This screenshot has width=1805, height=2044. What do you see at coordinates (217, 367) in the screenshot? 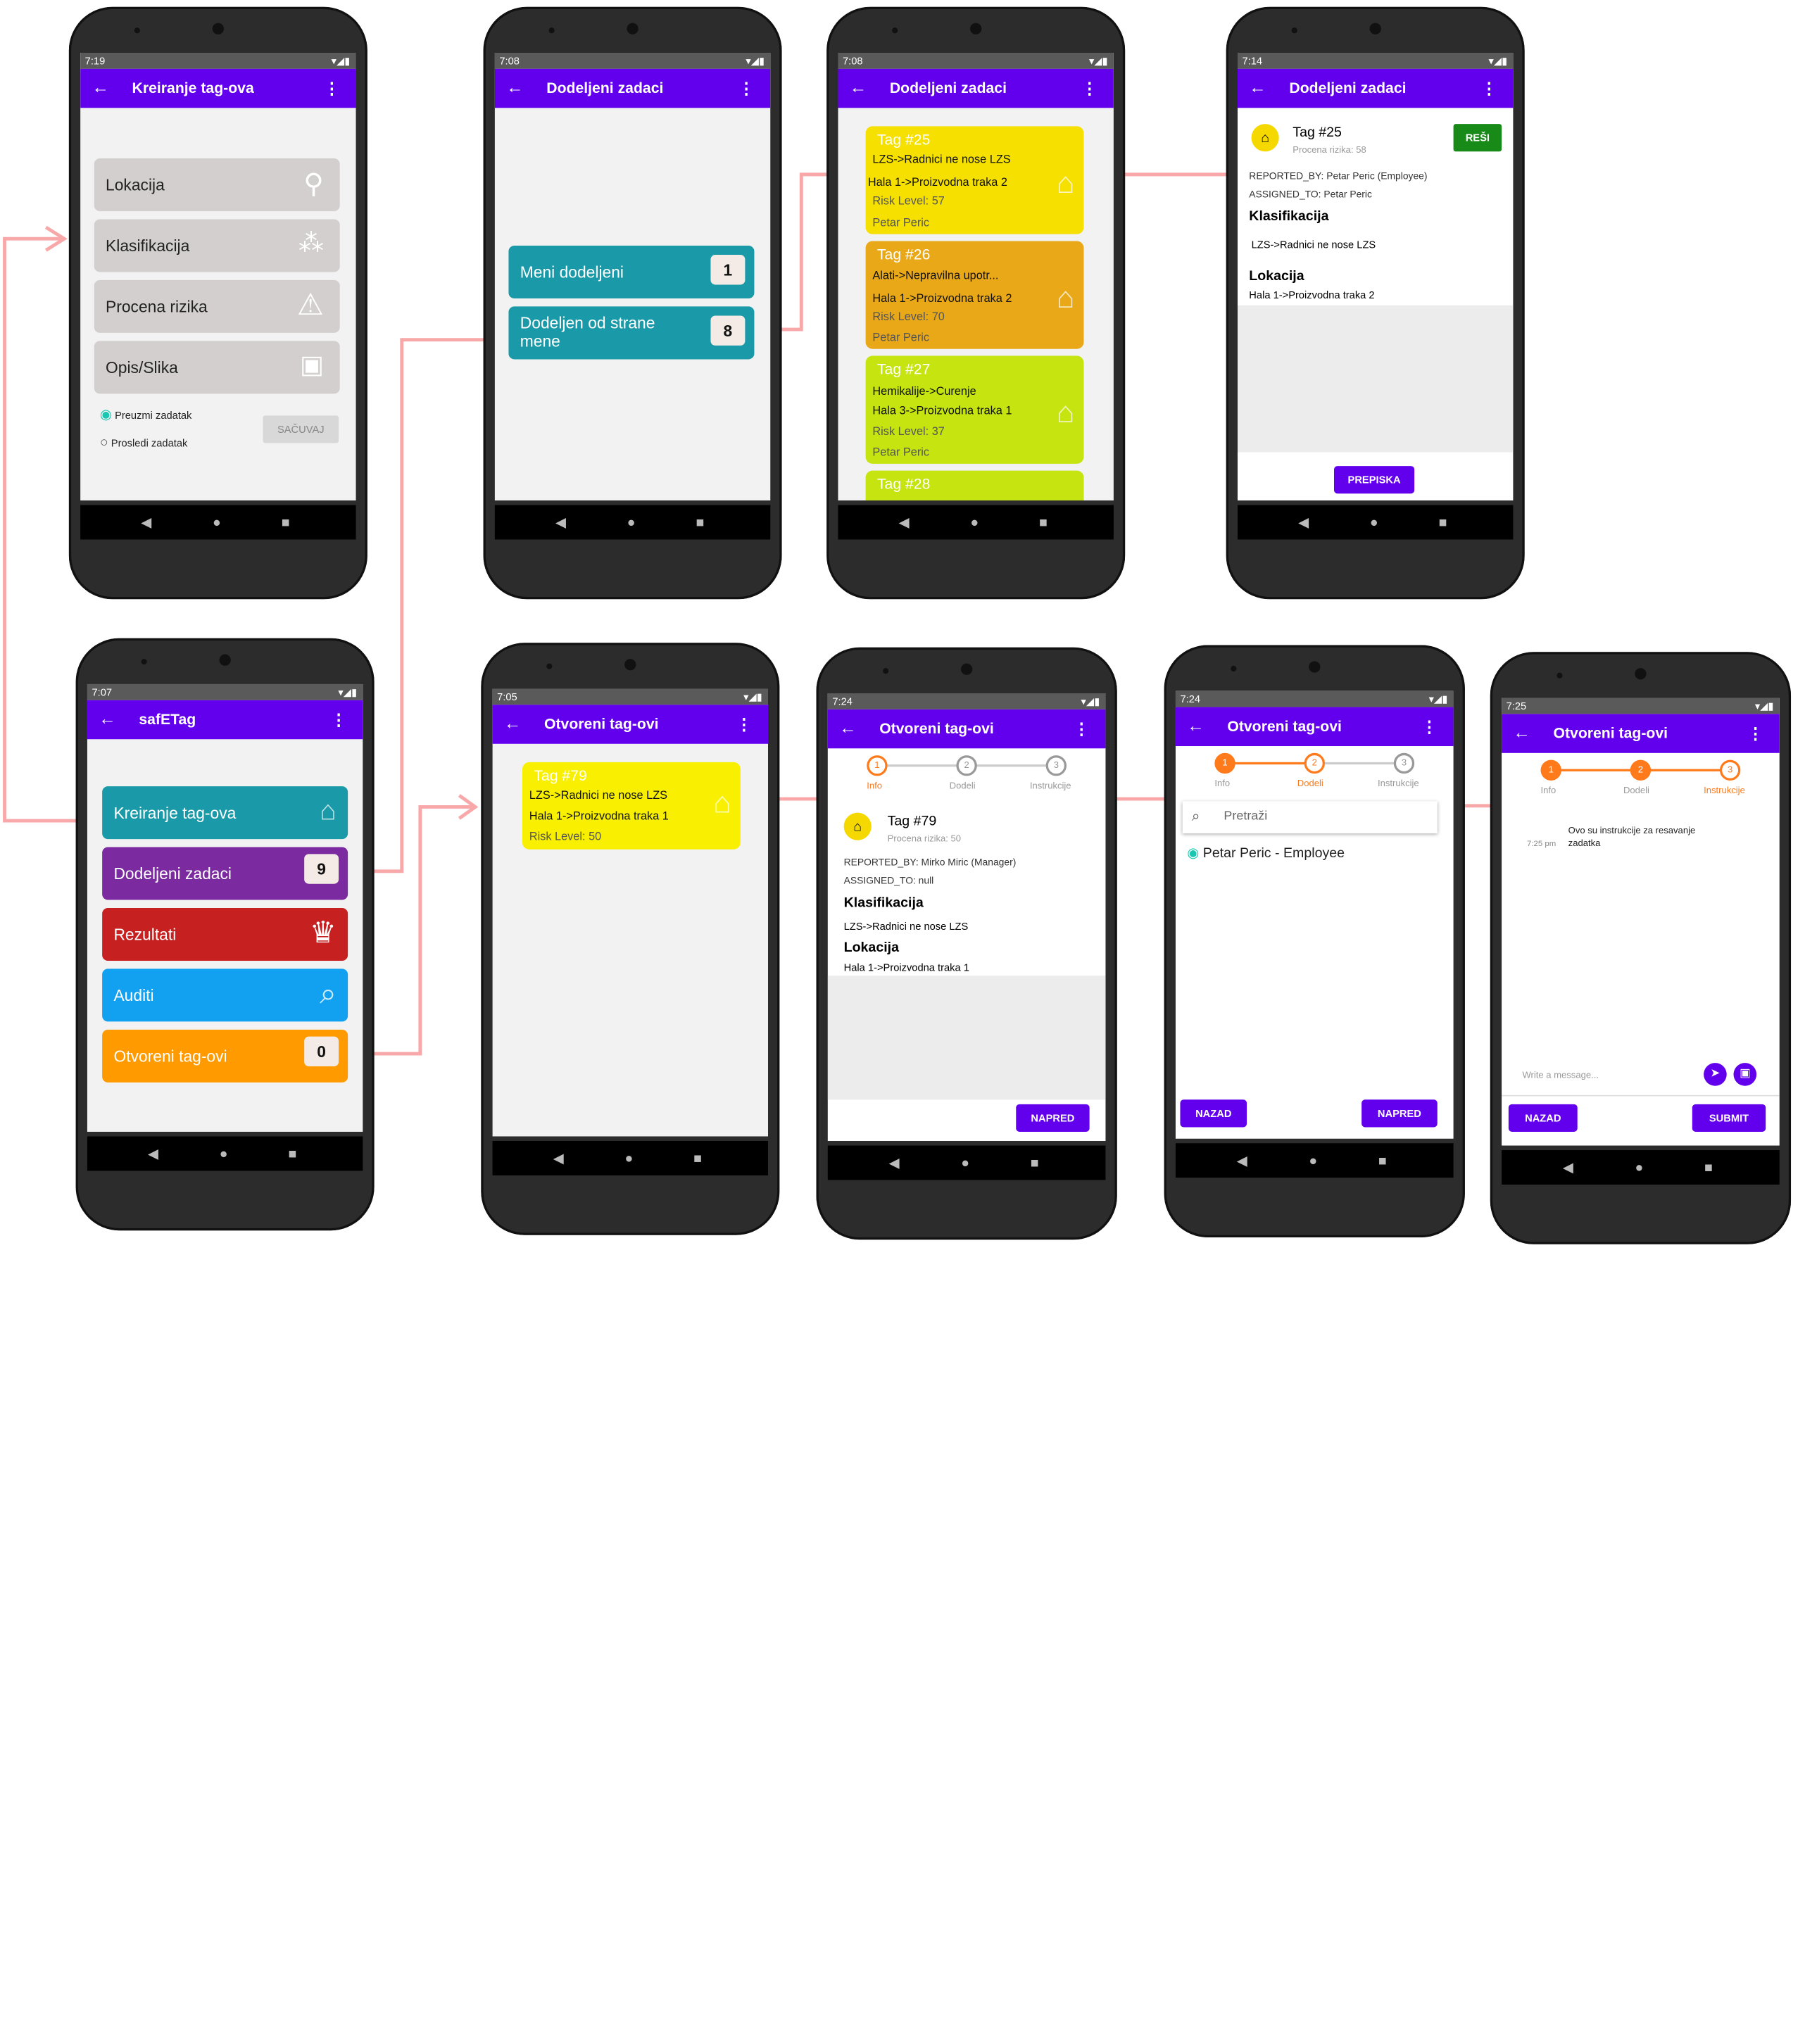
I see `opis-slika-button: Opis/Slika ▣` at bounding box center [217, 367].